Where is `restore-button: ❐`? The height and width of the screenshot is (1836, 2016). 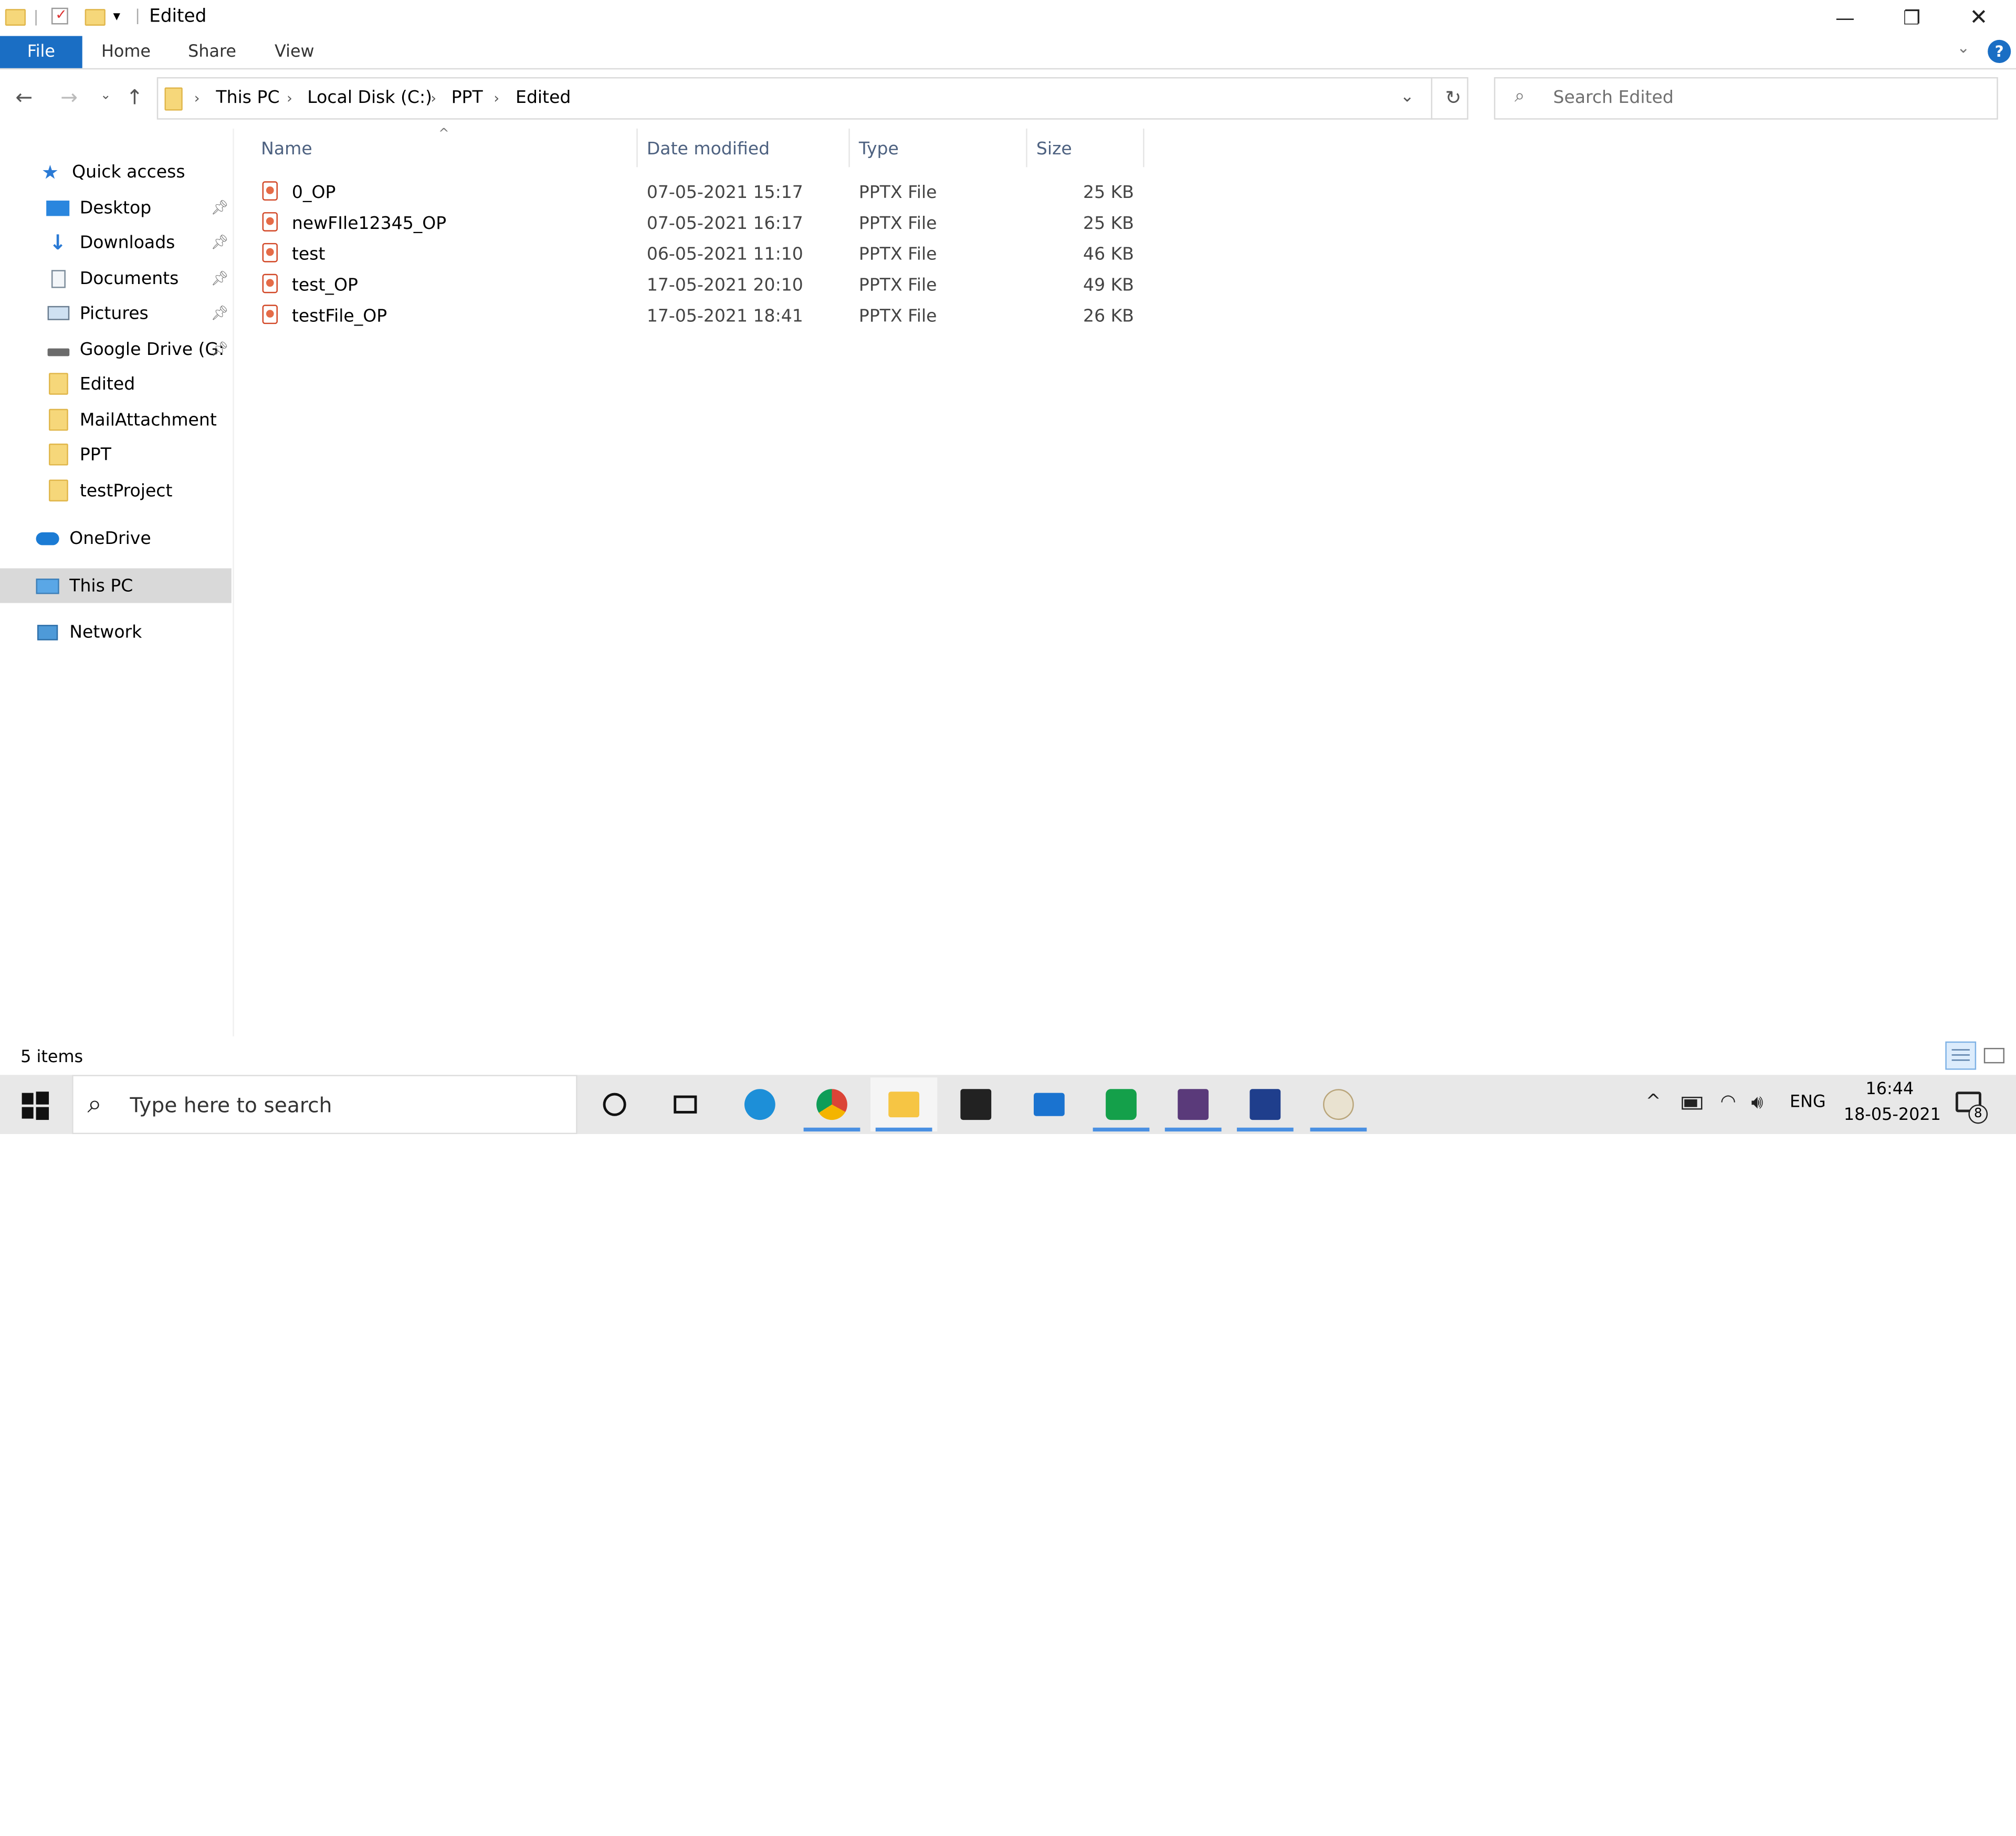 restore-button: ❐ is located at coordinates (1911, 18).